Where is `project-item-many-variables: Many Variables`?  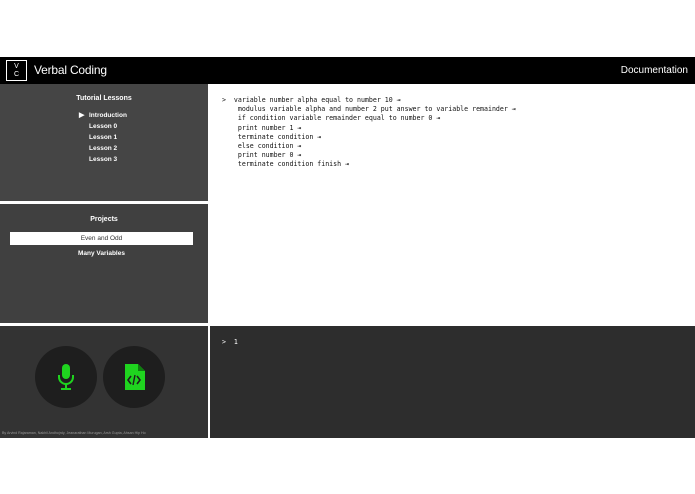
project-item-many-variables: Many Variables is located at coordinates (101, 253).